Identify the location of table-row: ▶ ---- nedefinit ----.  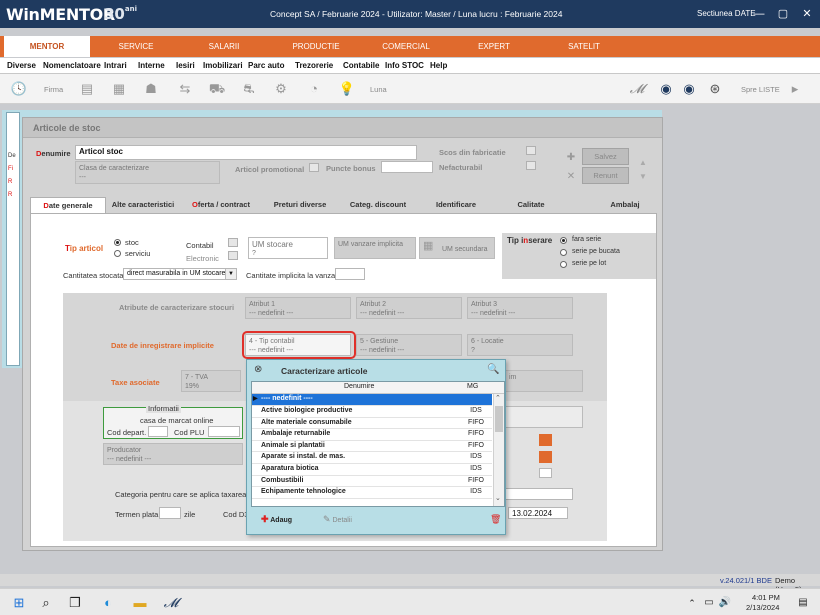
(372, 400).